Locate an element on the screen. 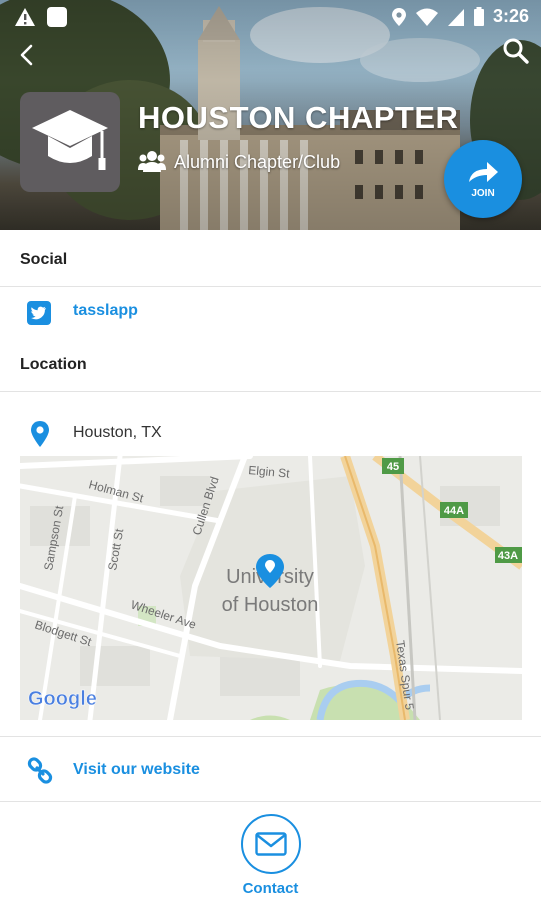  status-bar: 3:26 is located at coordinates (270, 17).